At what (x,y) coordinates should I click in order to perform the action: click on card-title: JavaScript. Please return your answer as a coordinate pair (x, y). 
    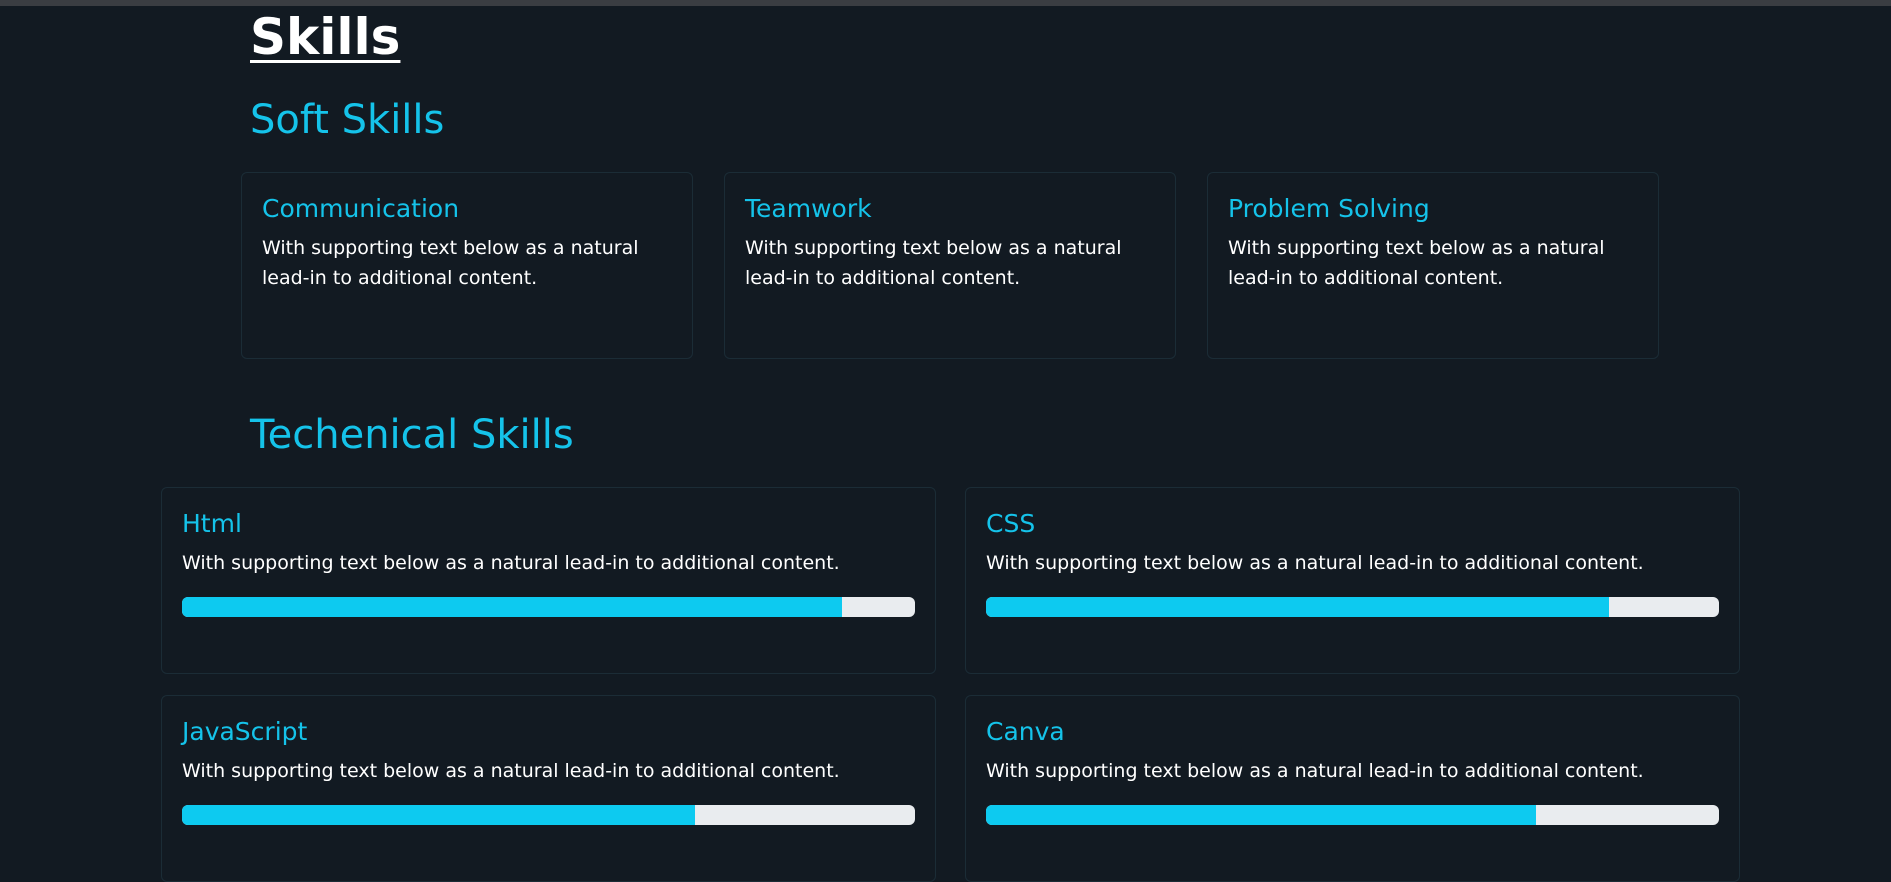
    Looking at the image, I should click on (245, 731).